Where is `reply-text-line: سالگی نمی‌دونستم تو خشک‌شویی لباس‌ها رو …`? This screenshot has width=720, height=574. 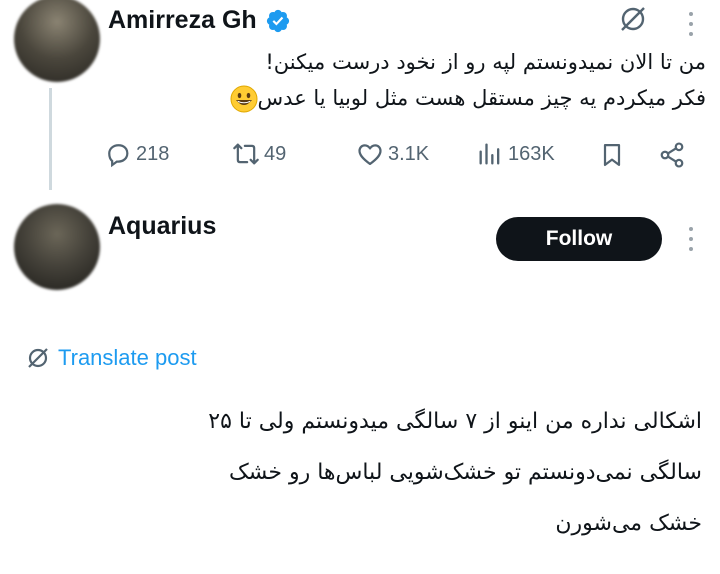
reply-text-line: سالگی نمی‌دونستم تو خشک‌شویی لباس‌ها رو … is located at coordinates (465, 472).